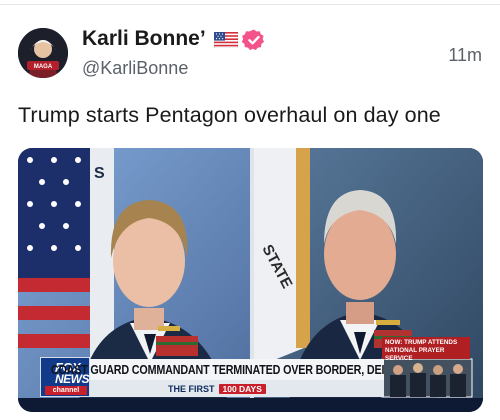 This screenshot has height=420, width=500. What do you see at coordinates (282, 258) in the screenshot?
I see `state-flag-backdrop: STATE` at bounding box center [282, 258].